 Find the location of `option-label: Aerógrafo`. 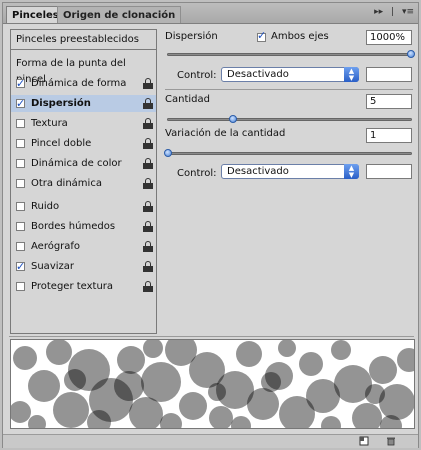

option-label: Aerógrafo is located at coordinates (56, 246).